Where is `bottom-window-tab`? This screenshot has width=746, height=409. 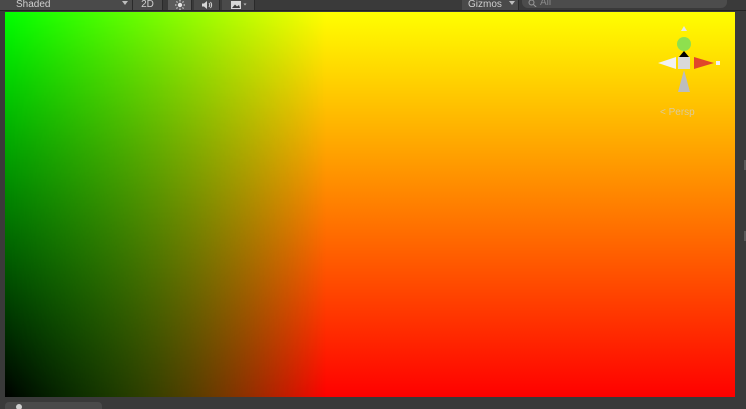 bottom-window-tab is located at coordinates (53, 405).